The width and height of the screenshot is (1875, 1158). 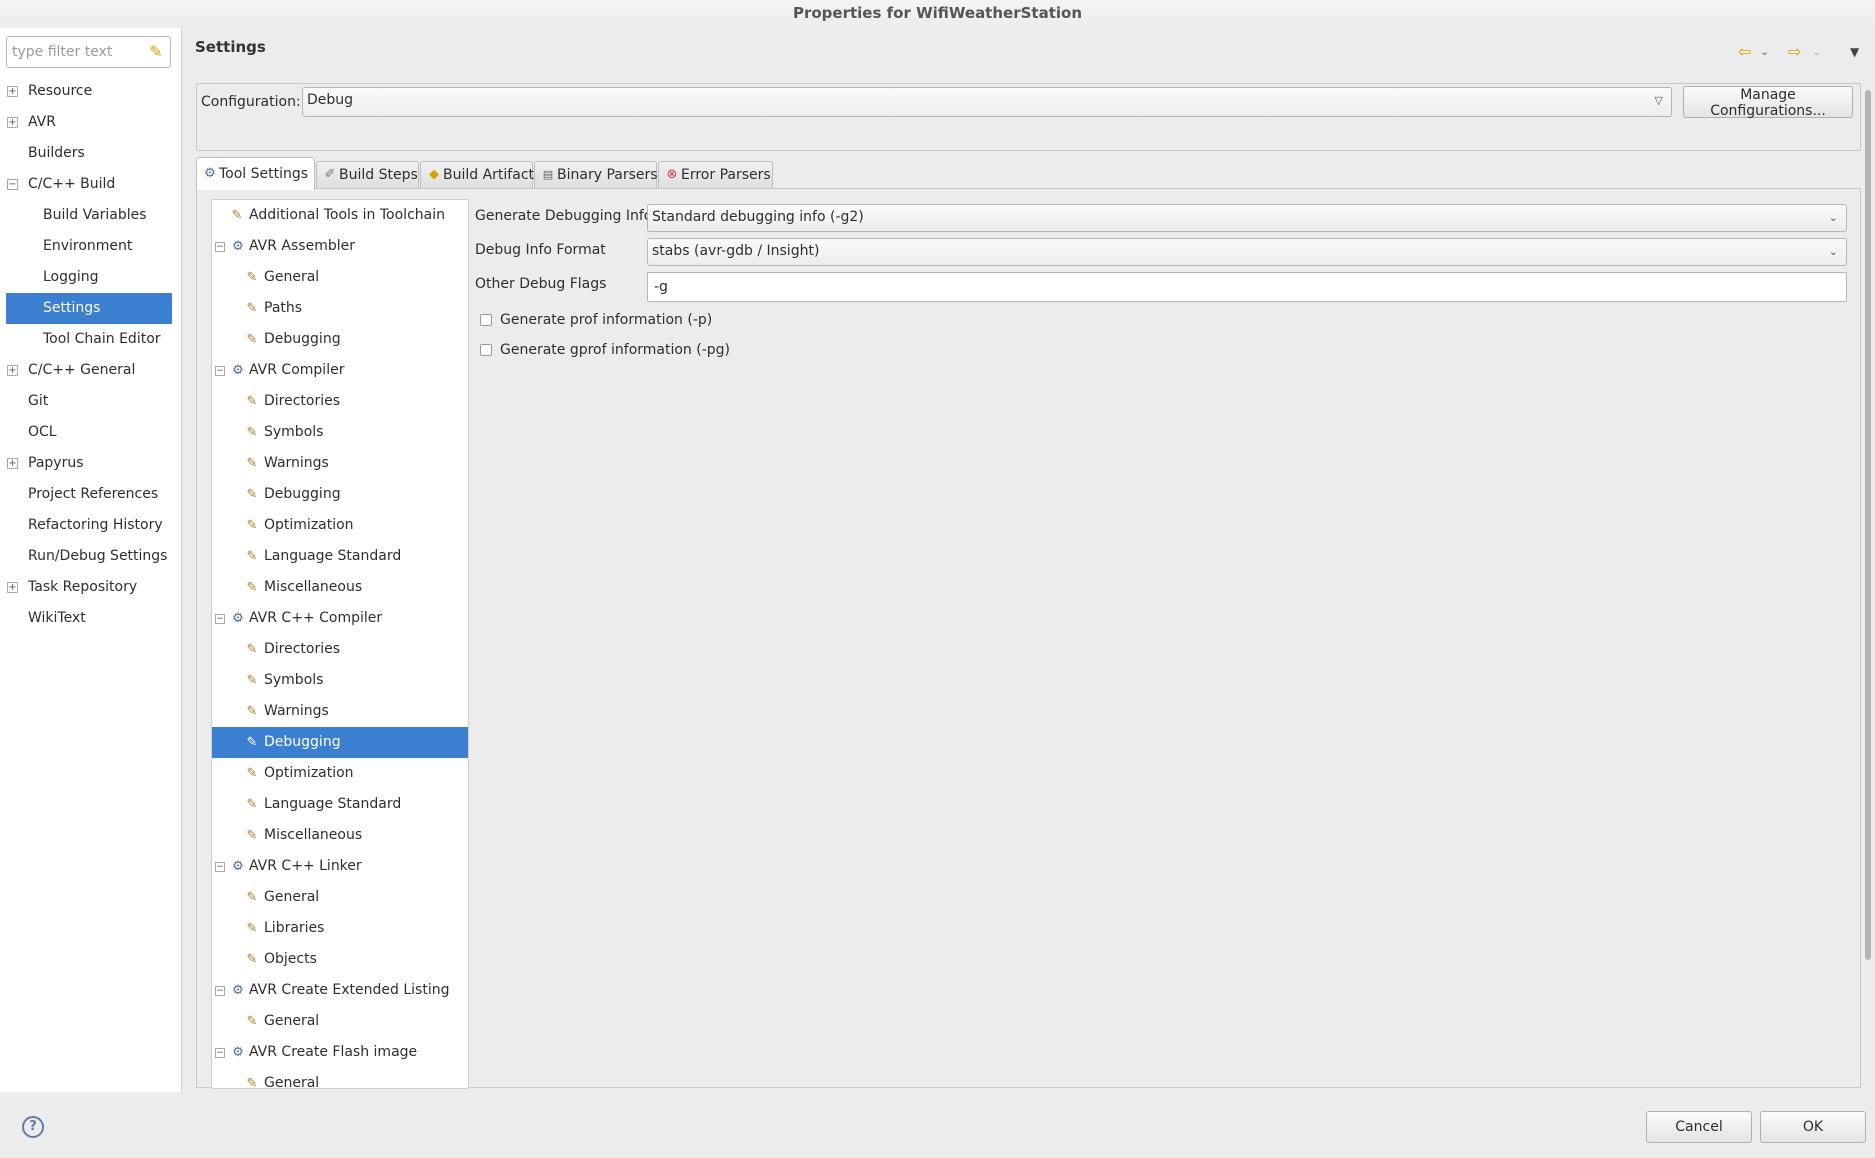 What do you see at coordinates (91, 246) in the screenshot?
I see `sidebar-item-environment: Environment` at bounding box center [91, 246].